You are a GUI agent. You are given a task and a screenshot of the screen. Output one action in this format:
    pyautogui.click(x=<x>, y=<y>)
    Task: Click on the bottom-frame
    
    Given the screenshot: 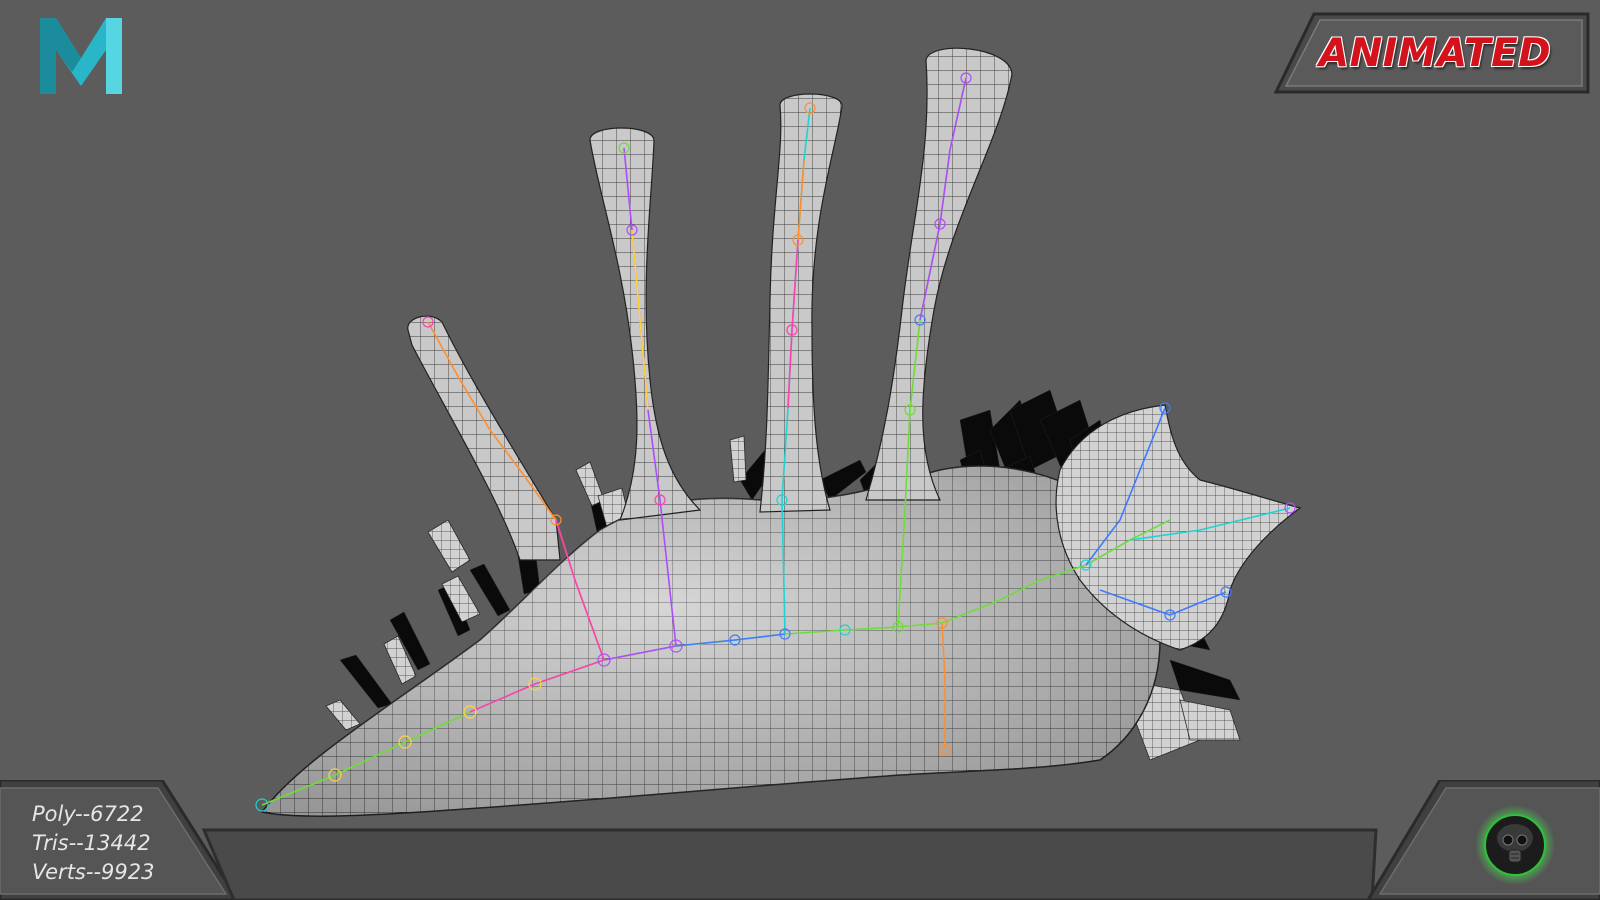 What is the action you would take?
    pyautogui.click(x=800, y=840)
    